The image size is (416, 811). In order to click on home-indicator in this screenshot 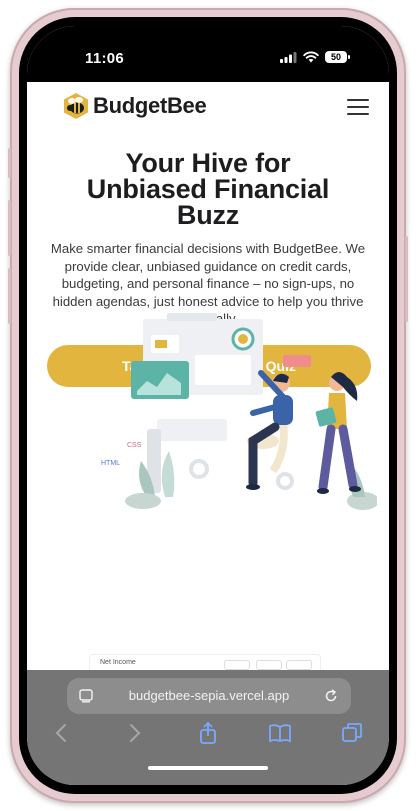, I will do `click(208, 768)`.